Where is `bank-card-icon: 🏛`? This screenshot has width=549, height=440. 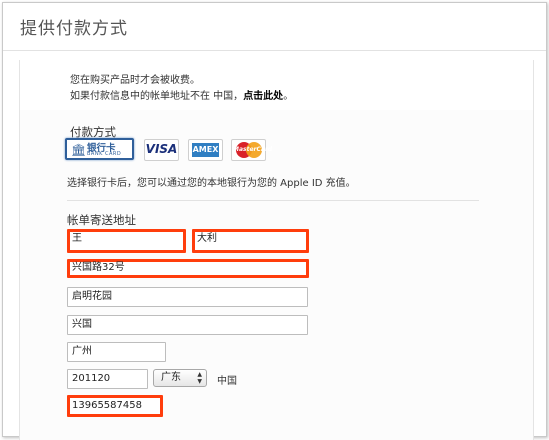
bank-card-icon: 🏛 is located at coordinates (79, 150).